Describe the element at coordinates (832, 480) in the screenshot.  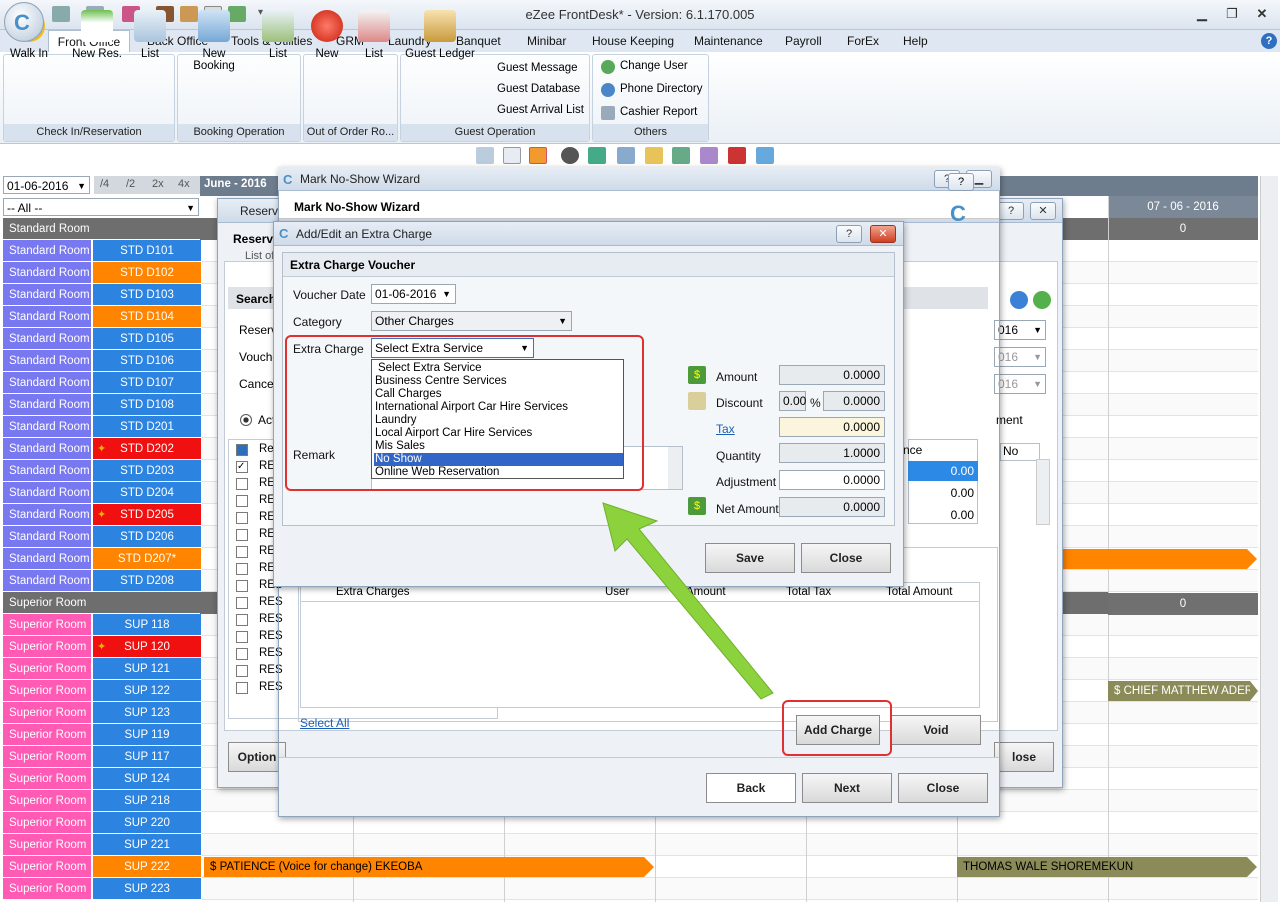
I see `adjustment-field: 0.0000` at that location.